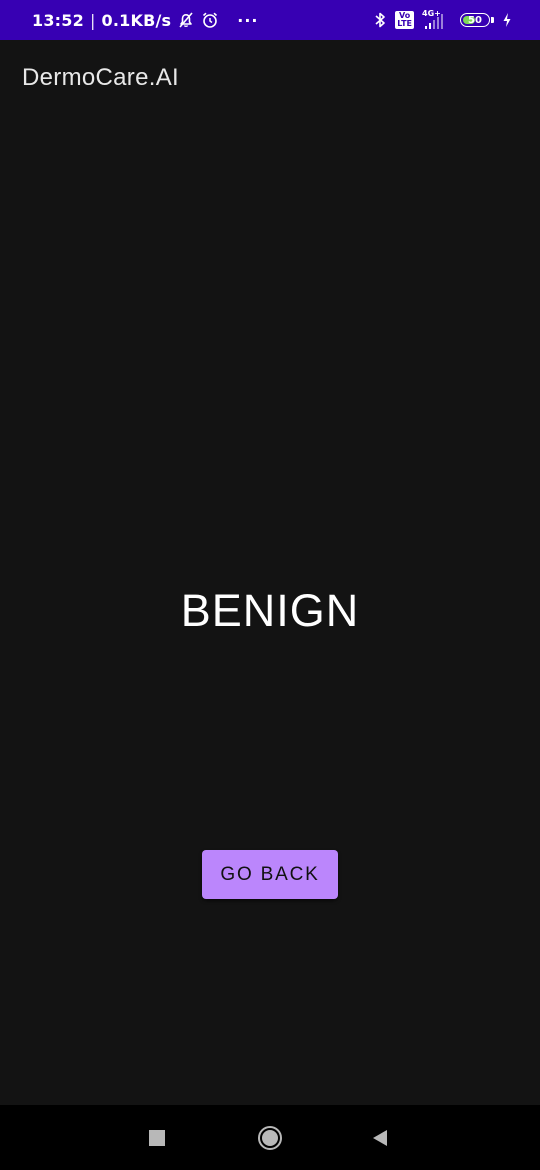  I want to click on go-back-button: GO BACK, so click(270, 874).